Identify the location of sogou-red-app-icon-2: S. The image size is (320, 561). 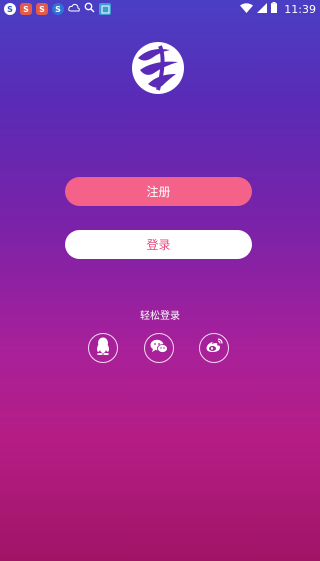
(42, 9).